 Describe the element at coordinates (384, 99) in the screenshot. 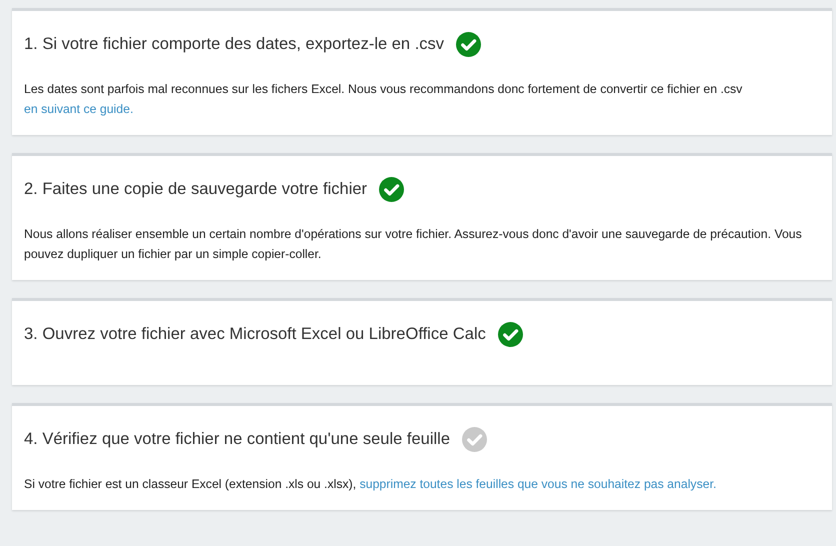

I see `step-description: Les dates sont parfois mal reconnues sur les fichers Excel. Nous vous recommandons donc fortement de convertir ce fichier en .csv en suivant ce guide.` at that location.